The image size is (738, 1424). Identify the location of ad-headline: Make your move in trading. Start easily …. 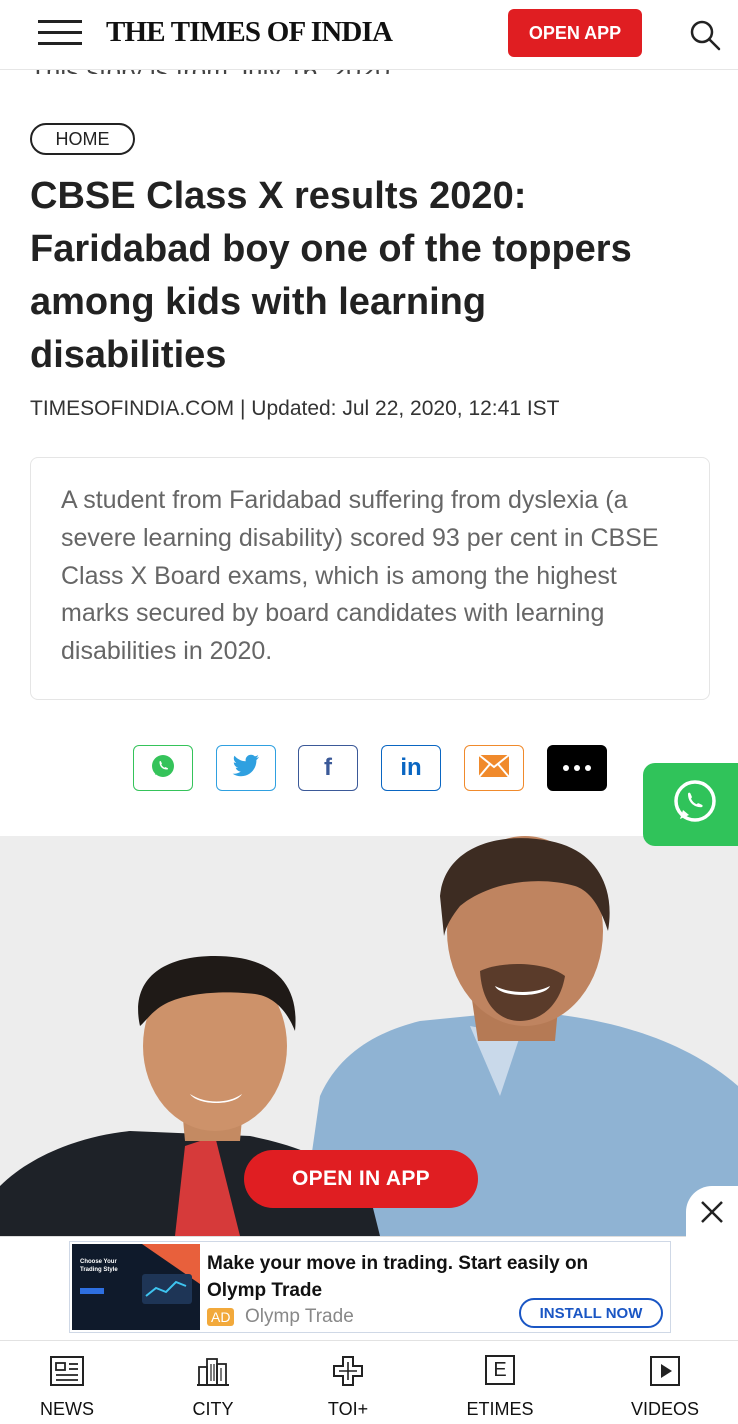
(398, 1277).